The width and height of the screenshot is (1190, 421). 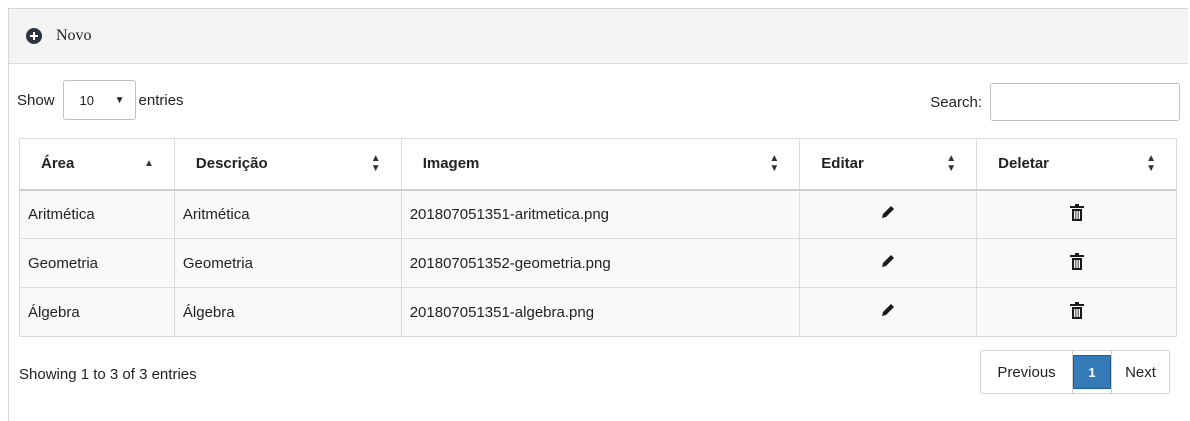 What do you see at coordinates (34, 36) in the screenshot?
I see `plus-circle-icon` at bounding box center [34, 36].